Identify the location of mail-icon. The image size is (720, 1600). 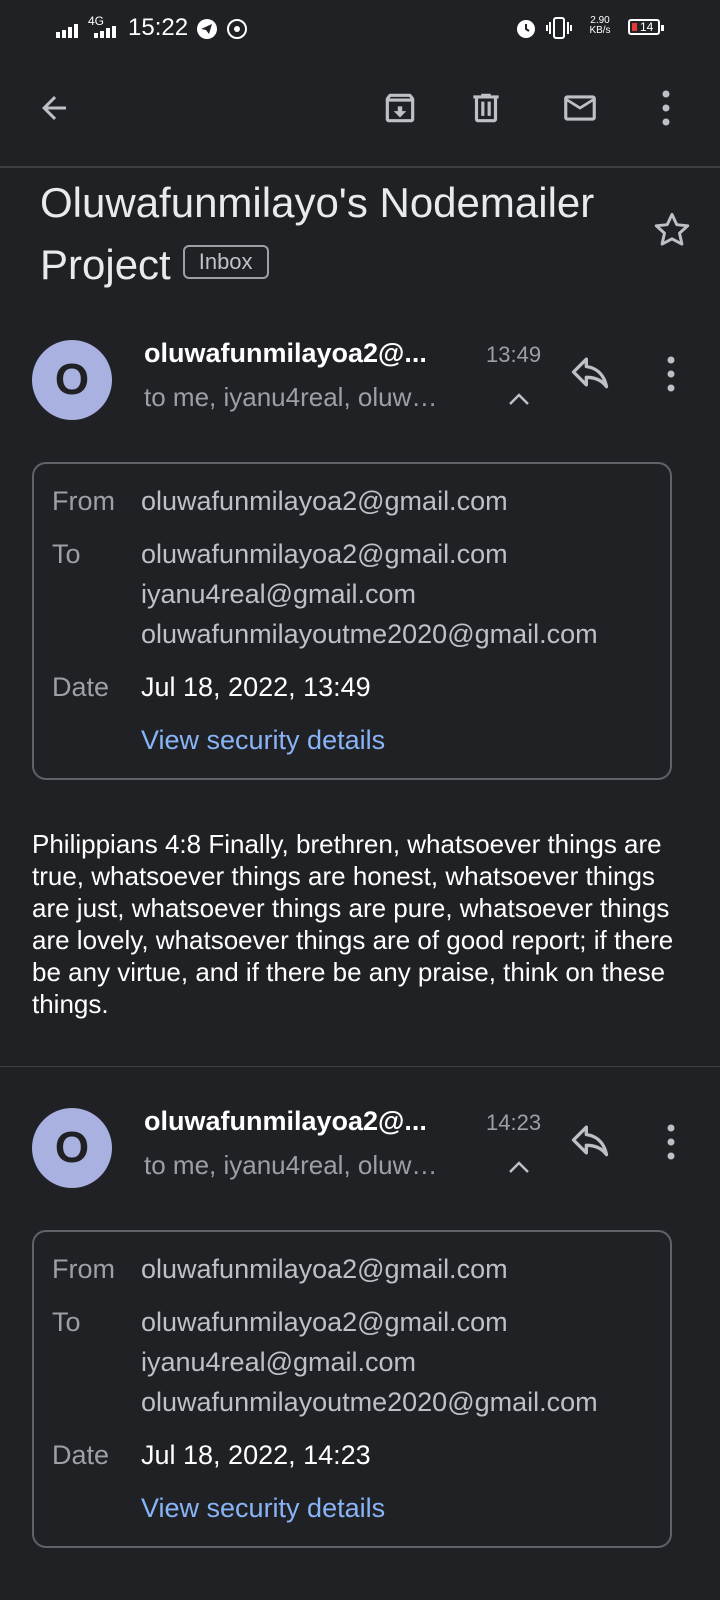
(580, 108).